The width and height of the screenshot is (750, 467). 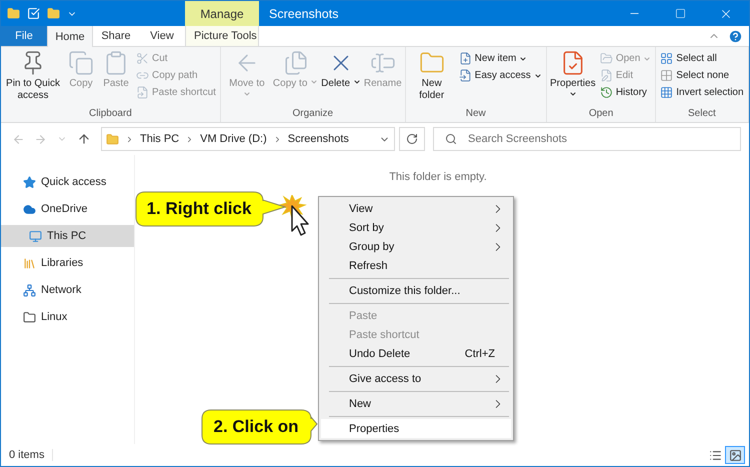 I want to click on ribbon-button: New folder, so click(x=432, y=78).